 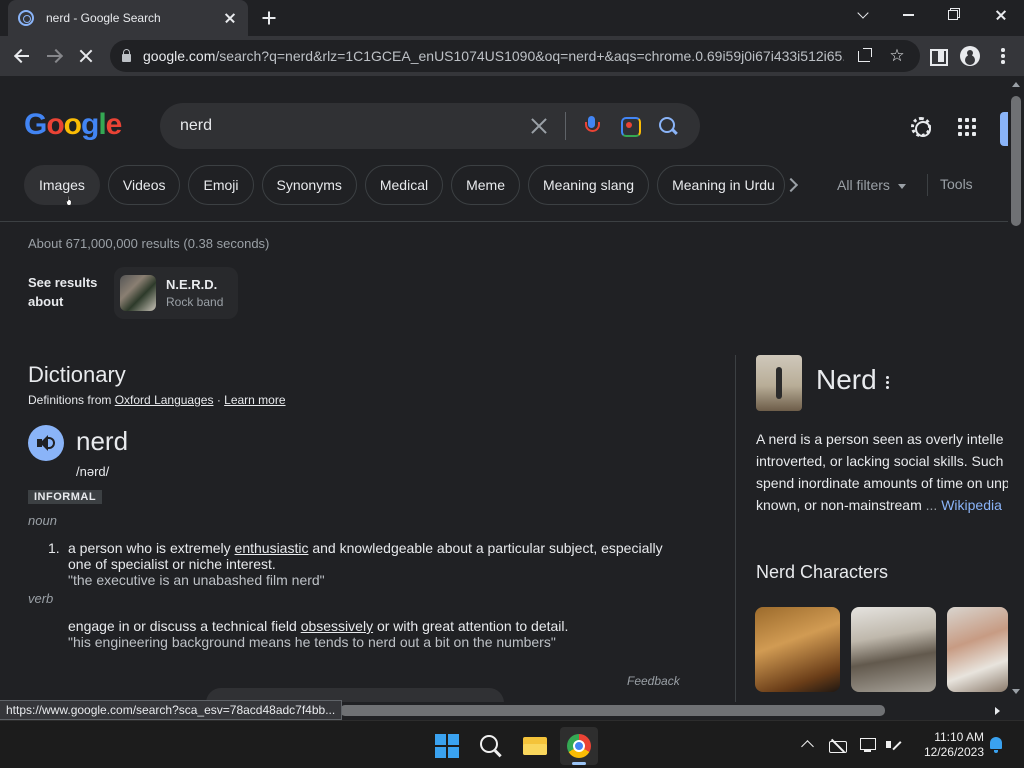 I want to click on settings-gear-icon, so click(x=921, y=127).